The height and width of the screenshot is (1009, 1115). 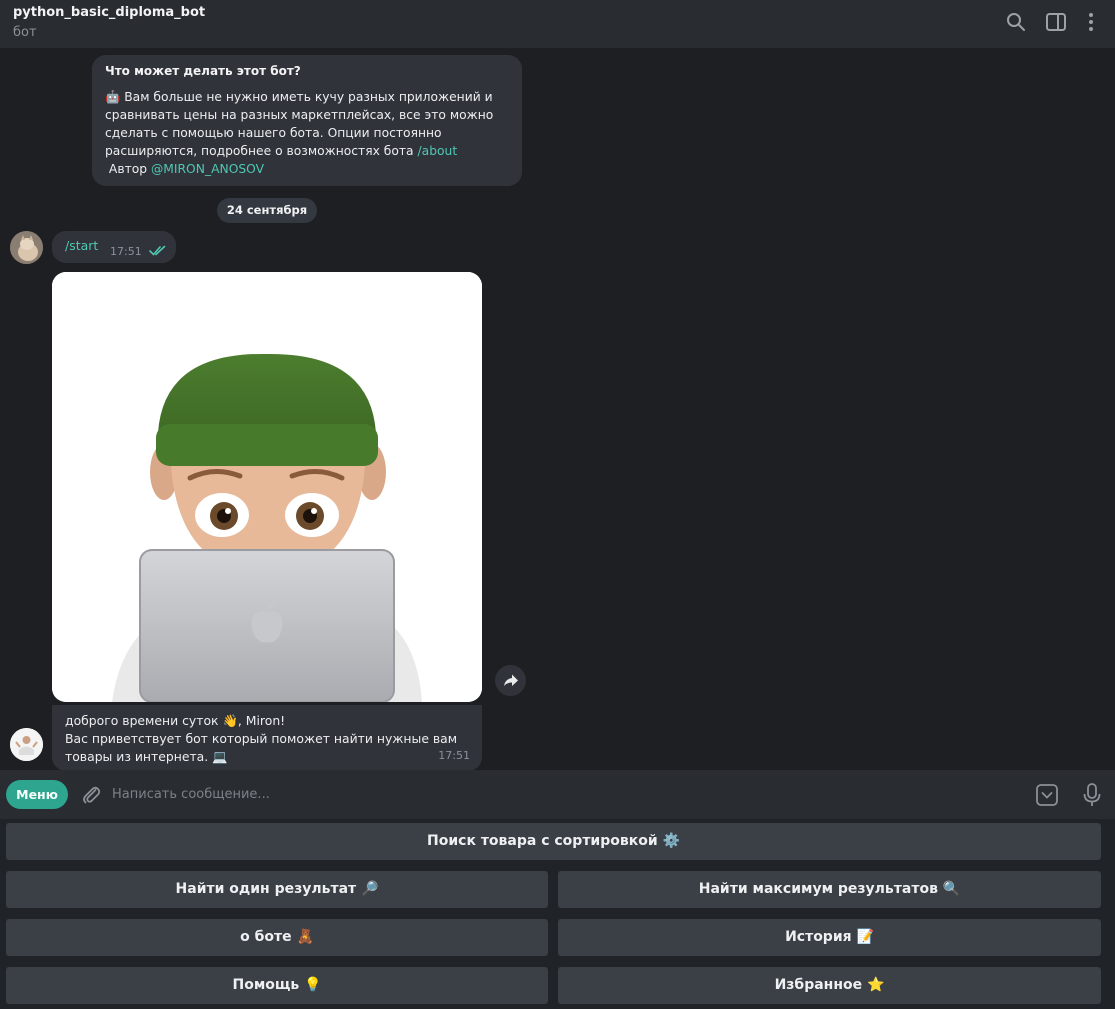 I want to click on user-avatar-image, so click(x=26, y=247).